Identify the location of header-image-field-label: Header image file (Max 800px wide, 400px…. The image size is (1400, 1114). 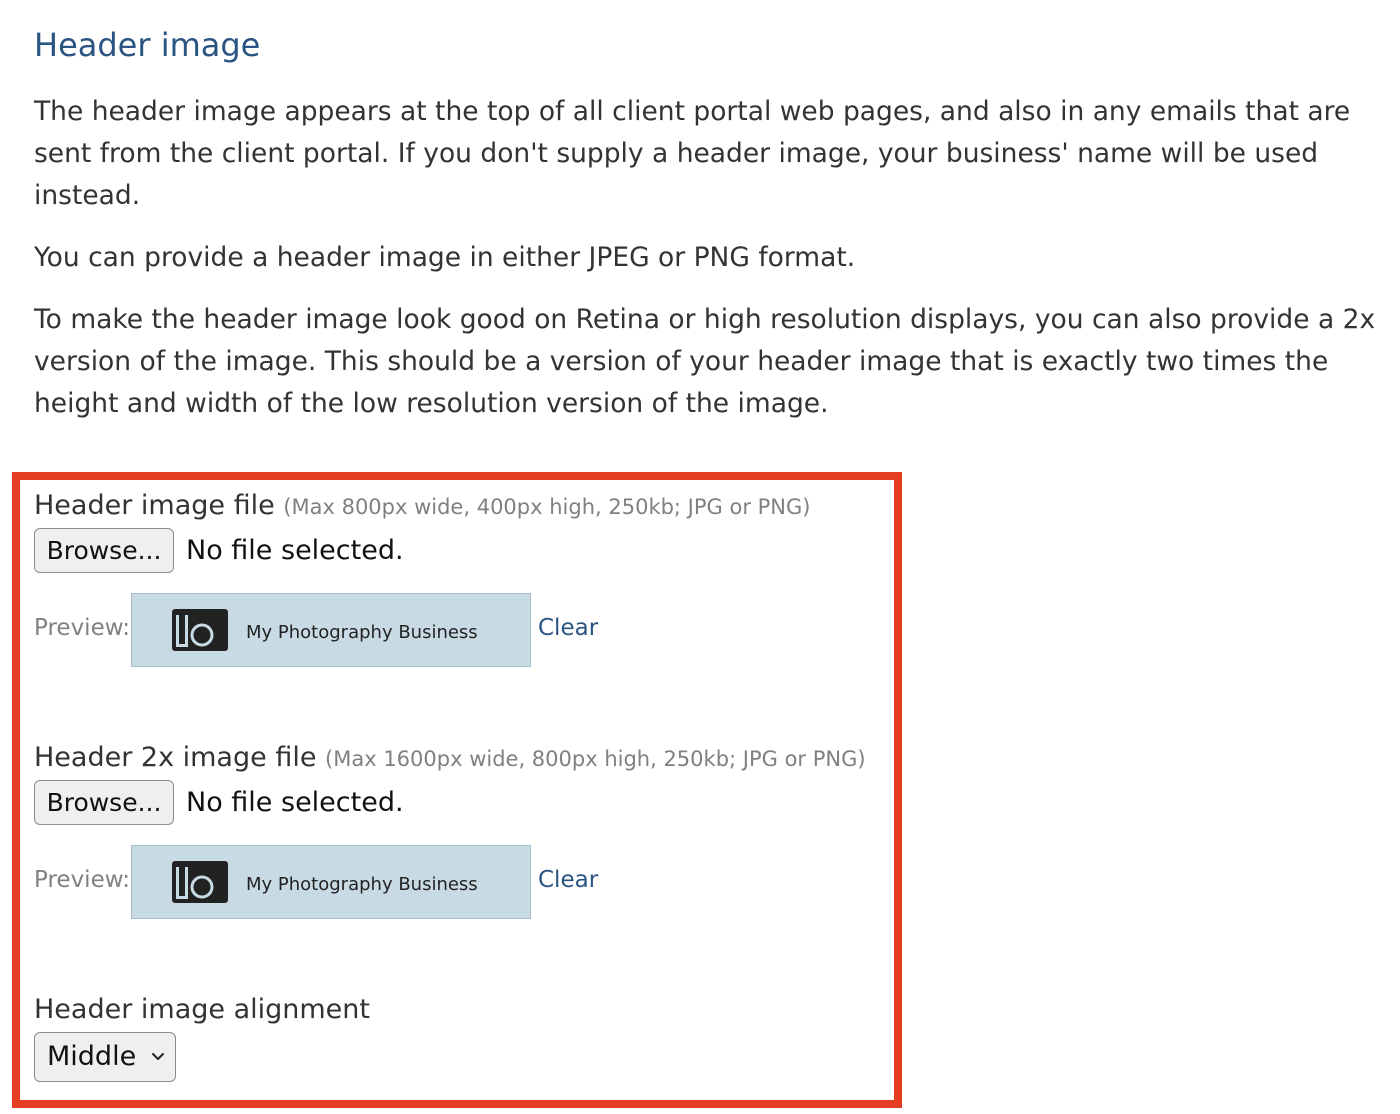
(422, 506).